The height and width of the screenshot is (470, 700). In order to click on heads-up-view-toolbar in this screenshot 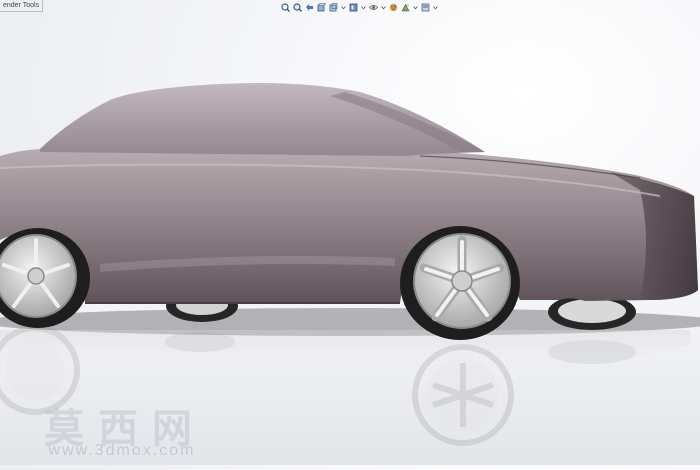, I will do `click(359, 7)`.